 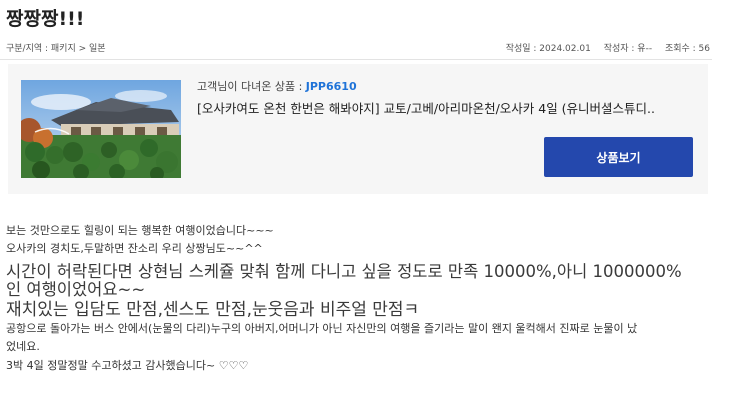 I want to click on header-divider, so click(x=356, y=59).